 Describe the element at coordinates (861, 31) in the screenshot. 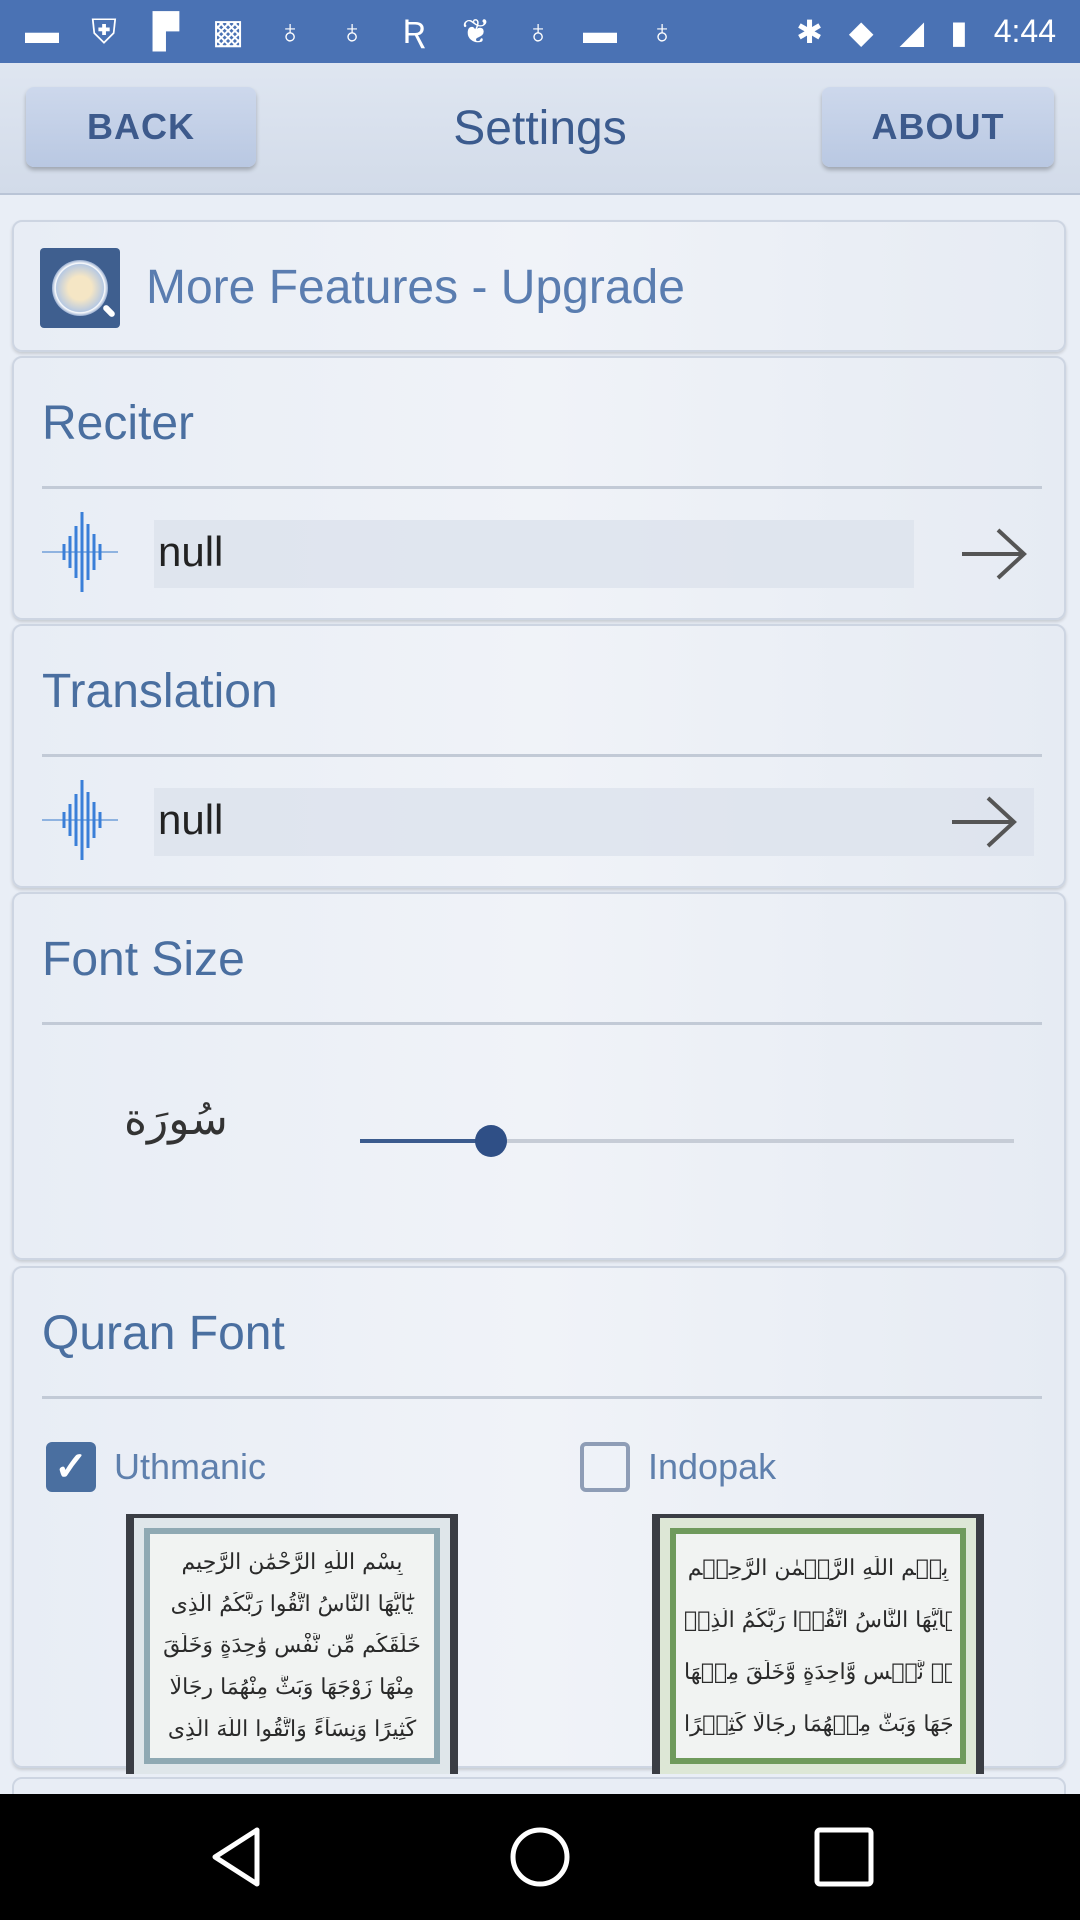

I see `wifi-icon: ◆` at that location.